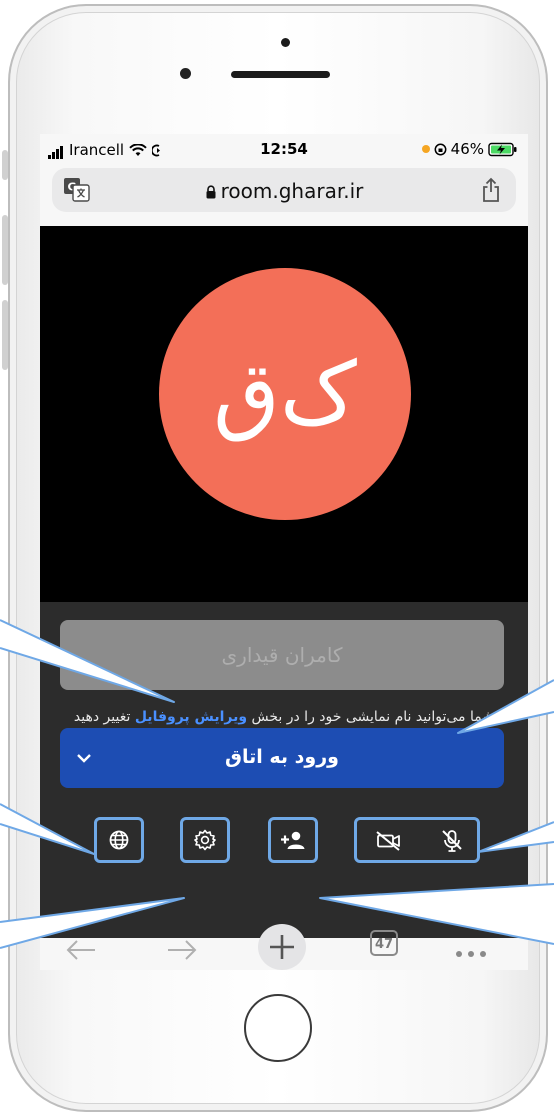 This screenshot has width=554, height=1116. What do you see at coordinates (425, 149) in the screenshot?
I see `recording-dot-icon` at bounding box center [425, 149].